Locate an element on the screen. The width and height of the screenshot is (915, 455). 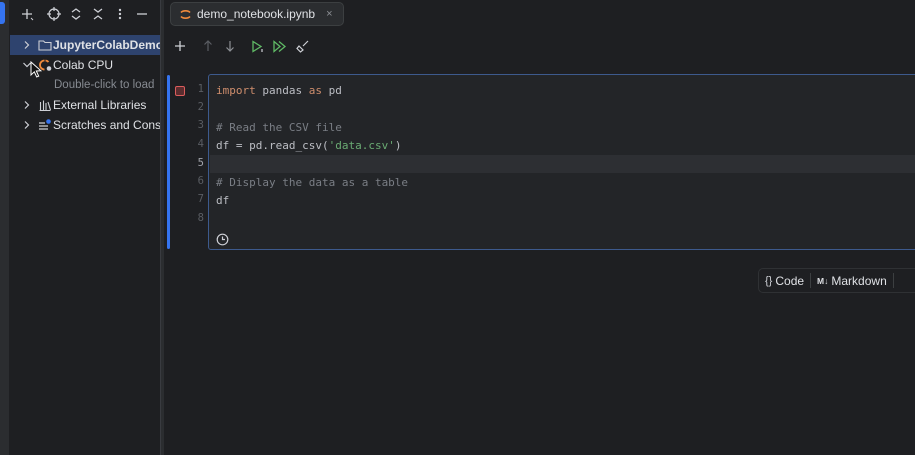
jupyter-icon is located at coordinates (185, 14).